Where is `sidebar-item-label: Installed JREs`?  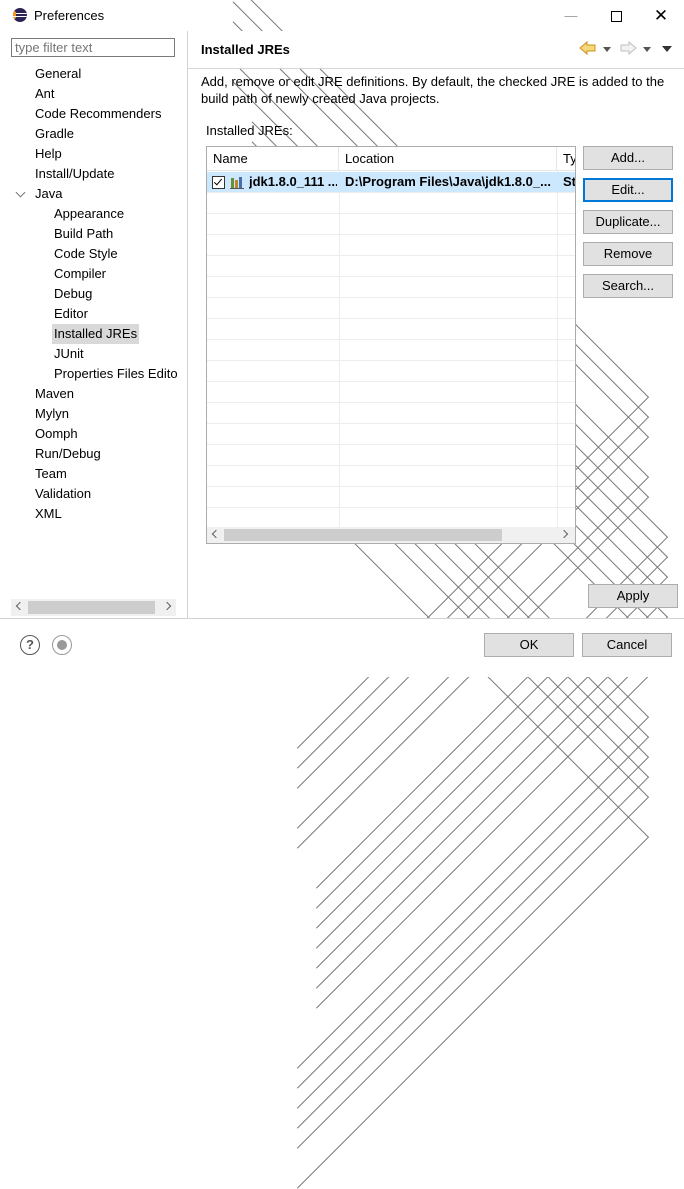
sidebar-item-label: Installed JREs is located at coordinates (96, 333).